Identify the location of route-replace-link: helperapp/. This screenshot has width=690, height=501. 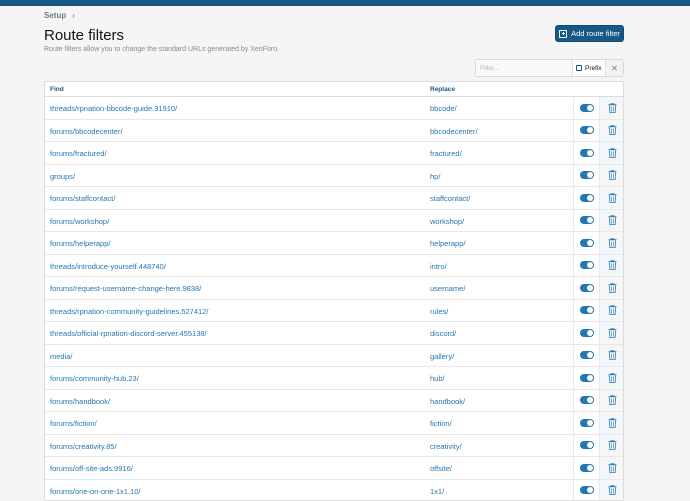
(447, 243).